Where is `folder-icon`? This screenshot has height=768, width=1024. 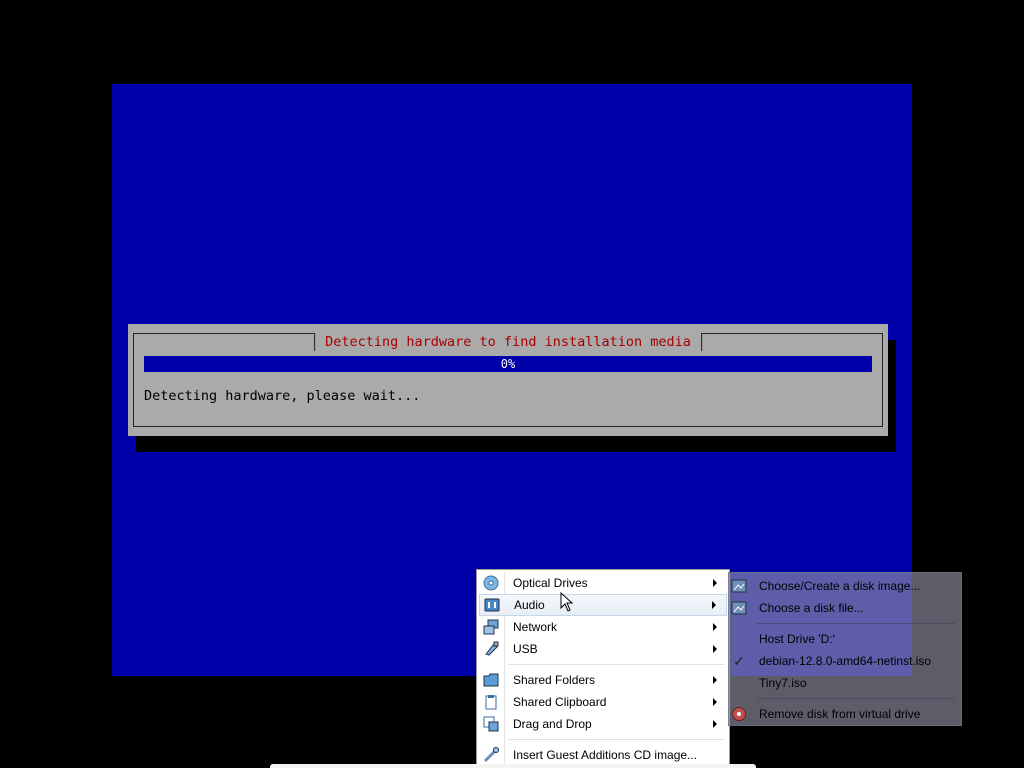 folder-icon is located at coordinates (491, 680).